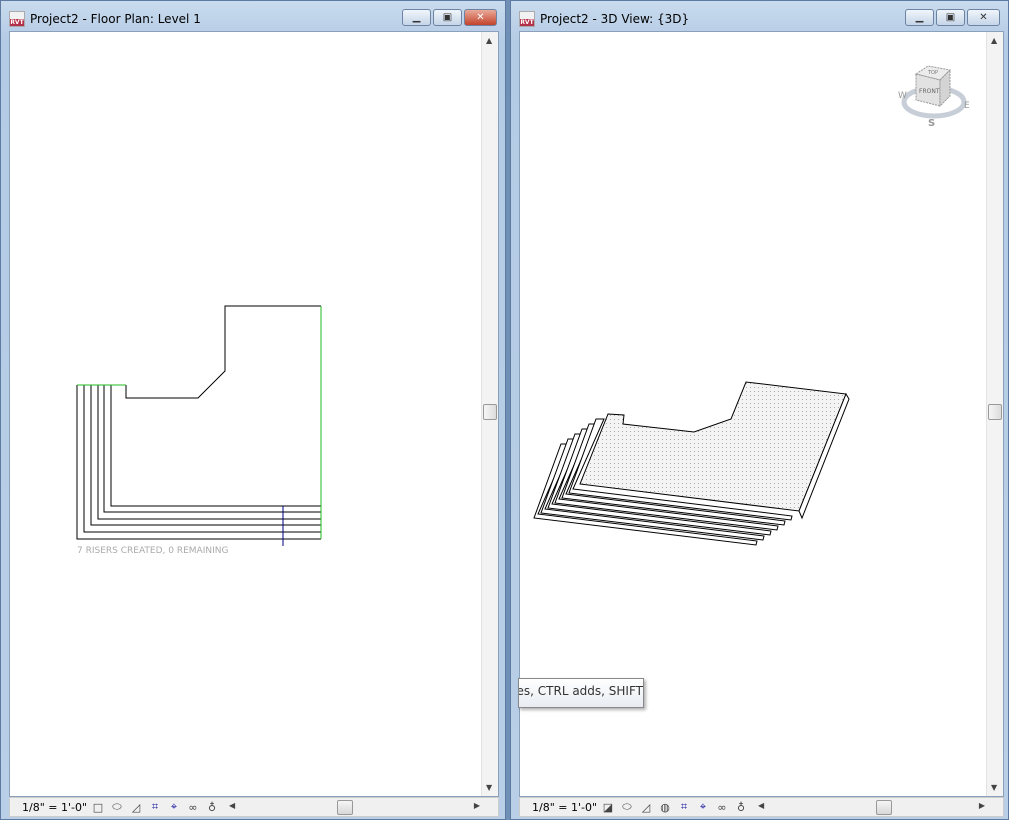  Describe the element at coordinates (931, 123) in the screenshot. I see `compass-s: S` at that location.